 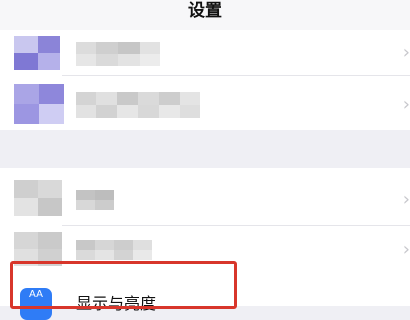 I want to click on navigation-bar: 设置, so click(x=205, y=15).